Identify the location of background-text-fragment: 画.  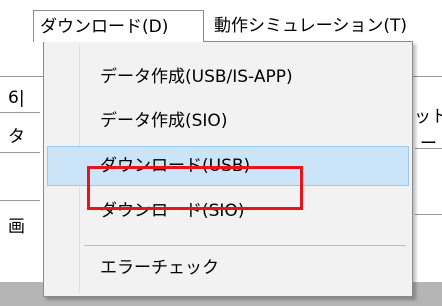
(16, 227).